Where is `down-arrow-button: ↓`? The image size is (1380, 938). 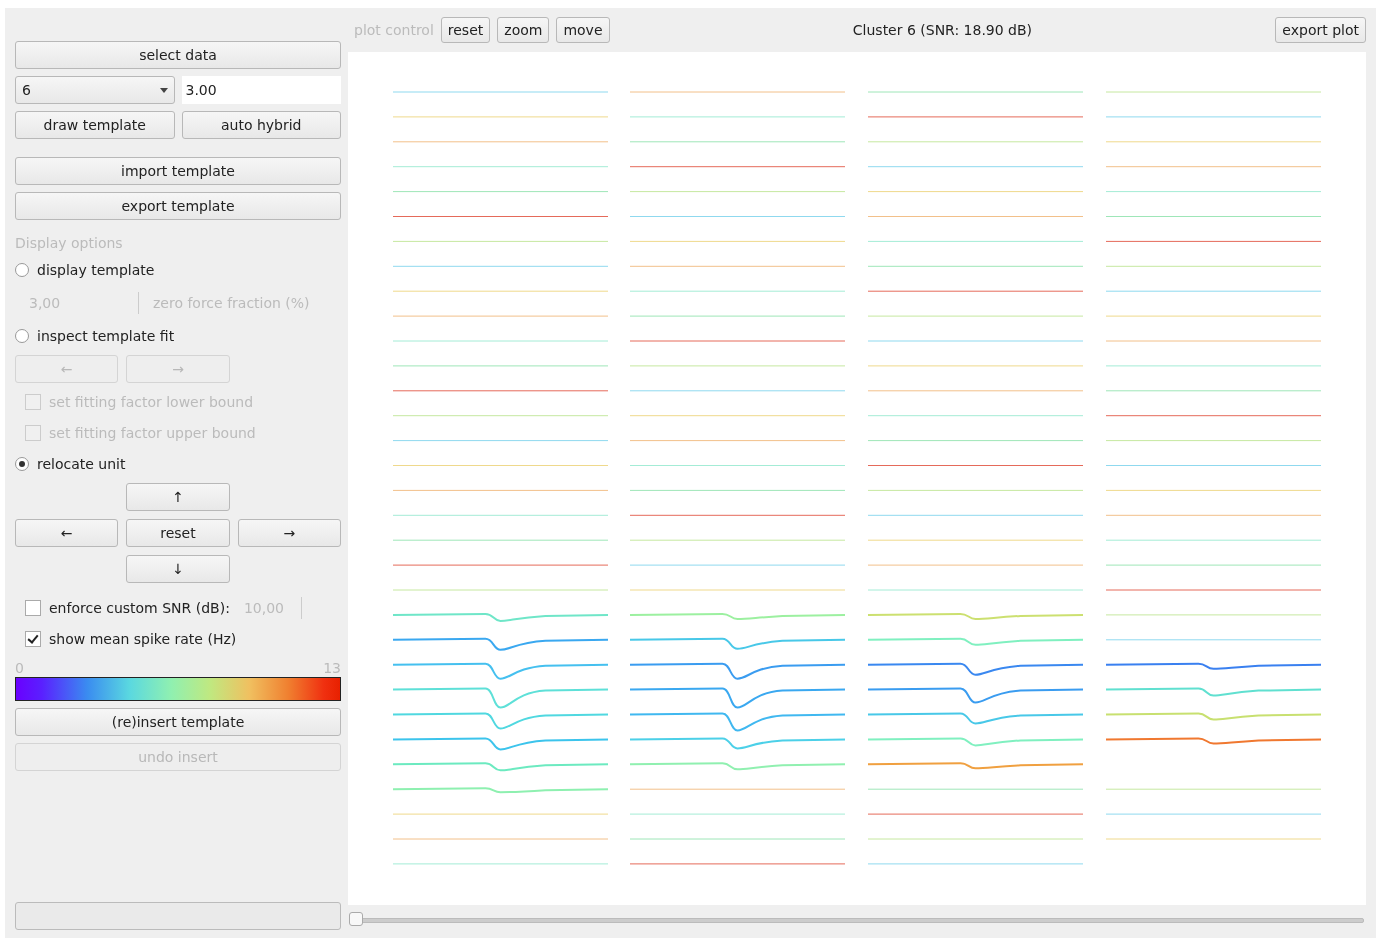
down-arrow-button: ↓ is located at coordinates (178, 569).